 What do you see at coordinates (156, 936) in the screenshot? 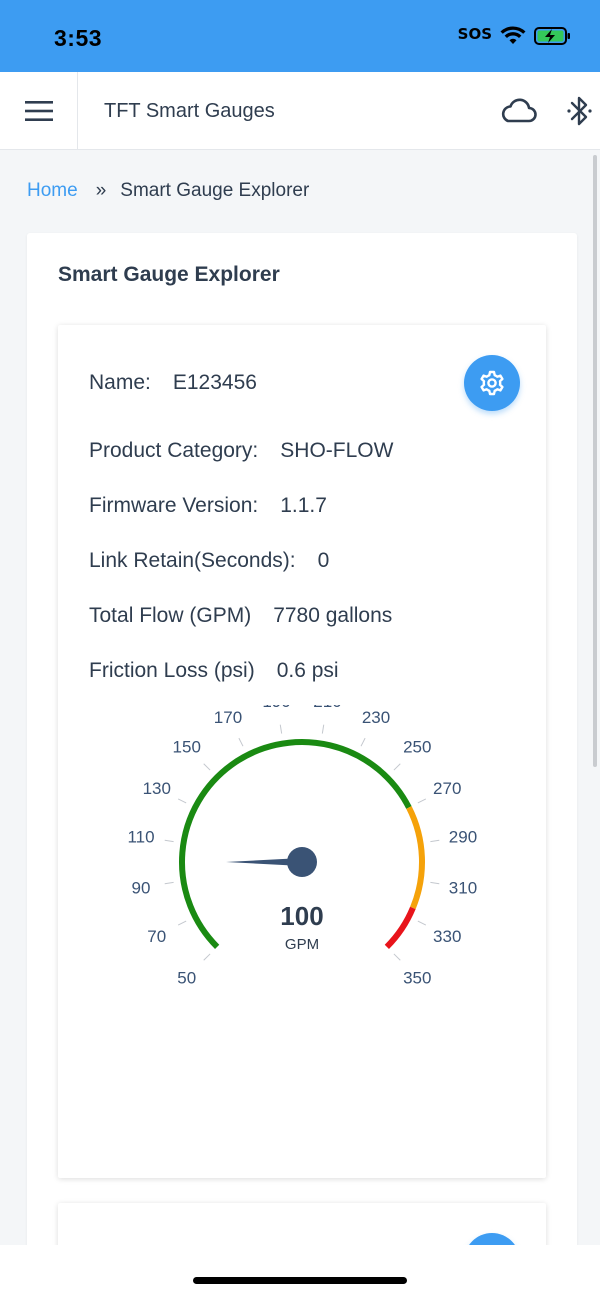
I see `gauge-tick-label: 70` at bounding box center [156, 936].